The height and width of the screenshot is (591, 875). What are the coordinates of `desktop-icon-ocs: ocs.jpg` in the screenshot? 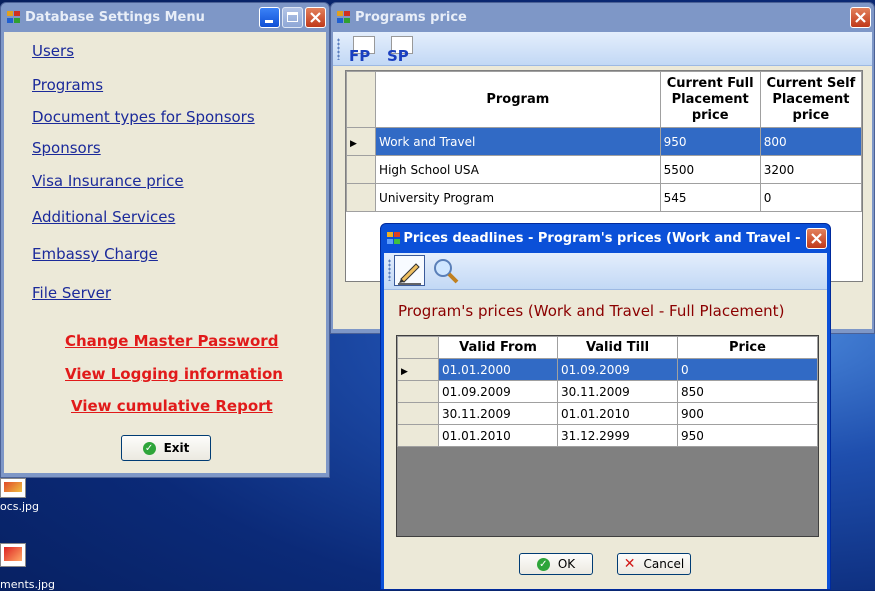 It's located at (20, 498).